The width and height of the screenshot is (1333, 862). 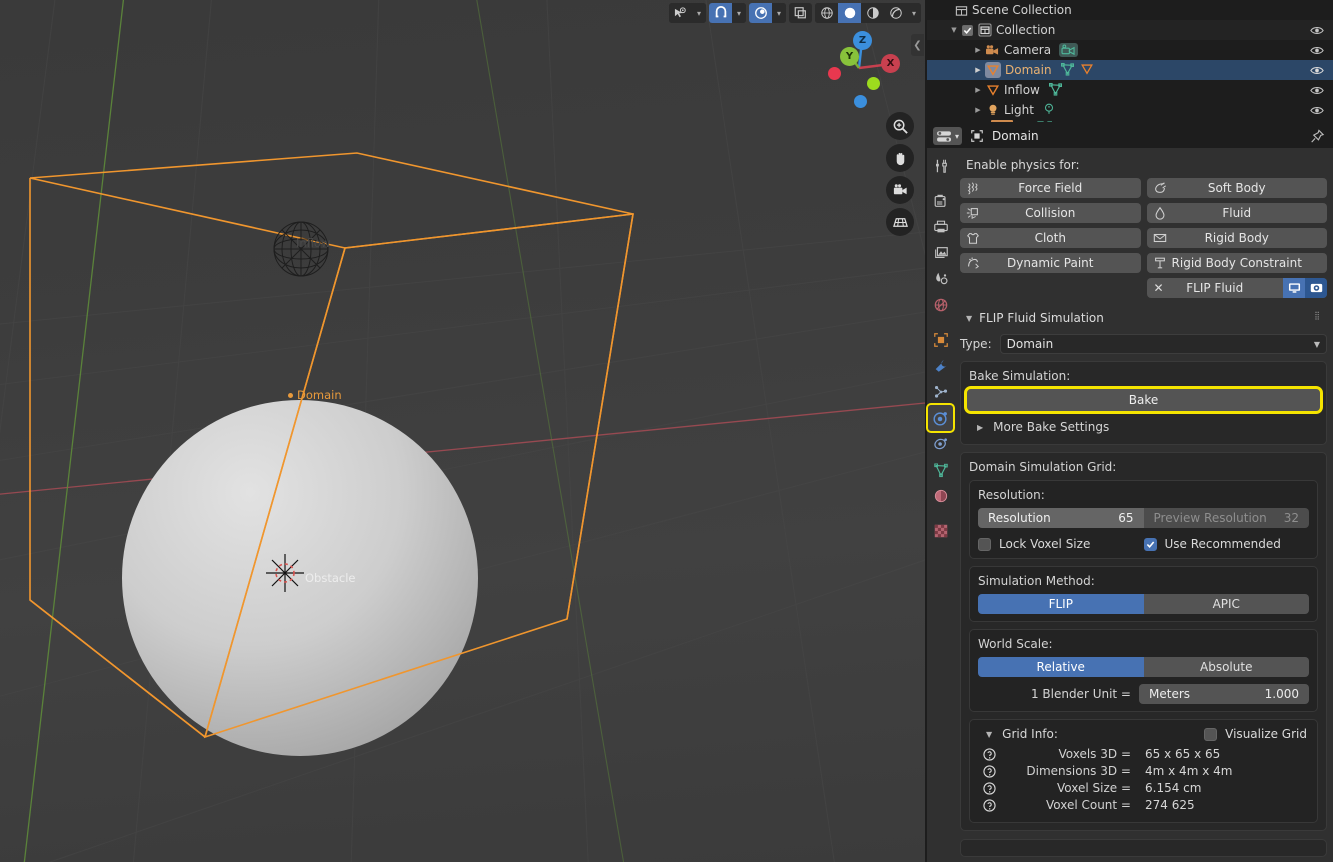 I want to click on flip-fluid-row: ✕ FLIP Fluid, so click(x=1236, y=288).